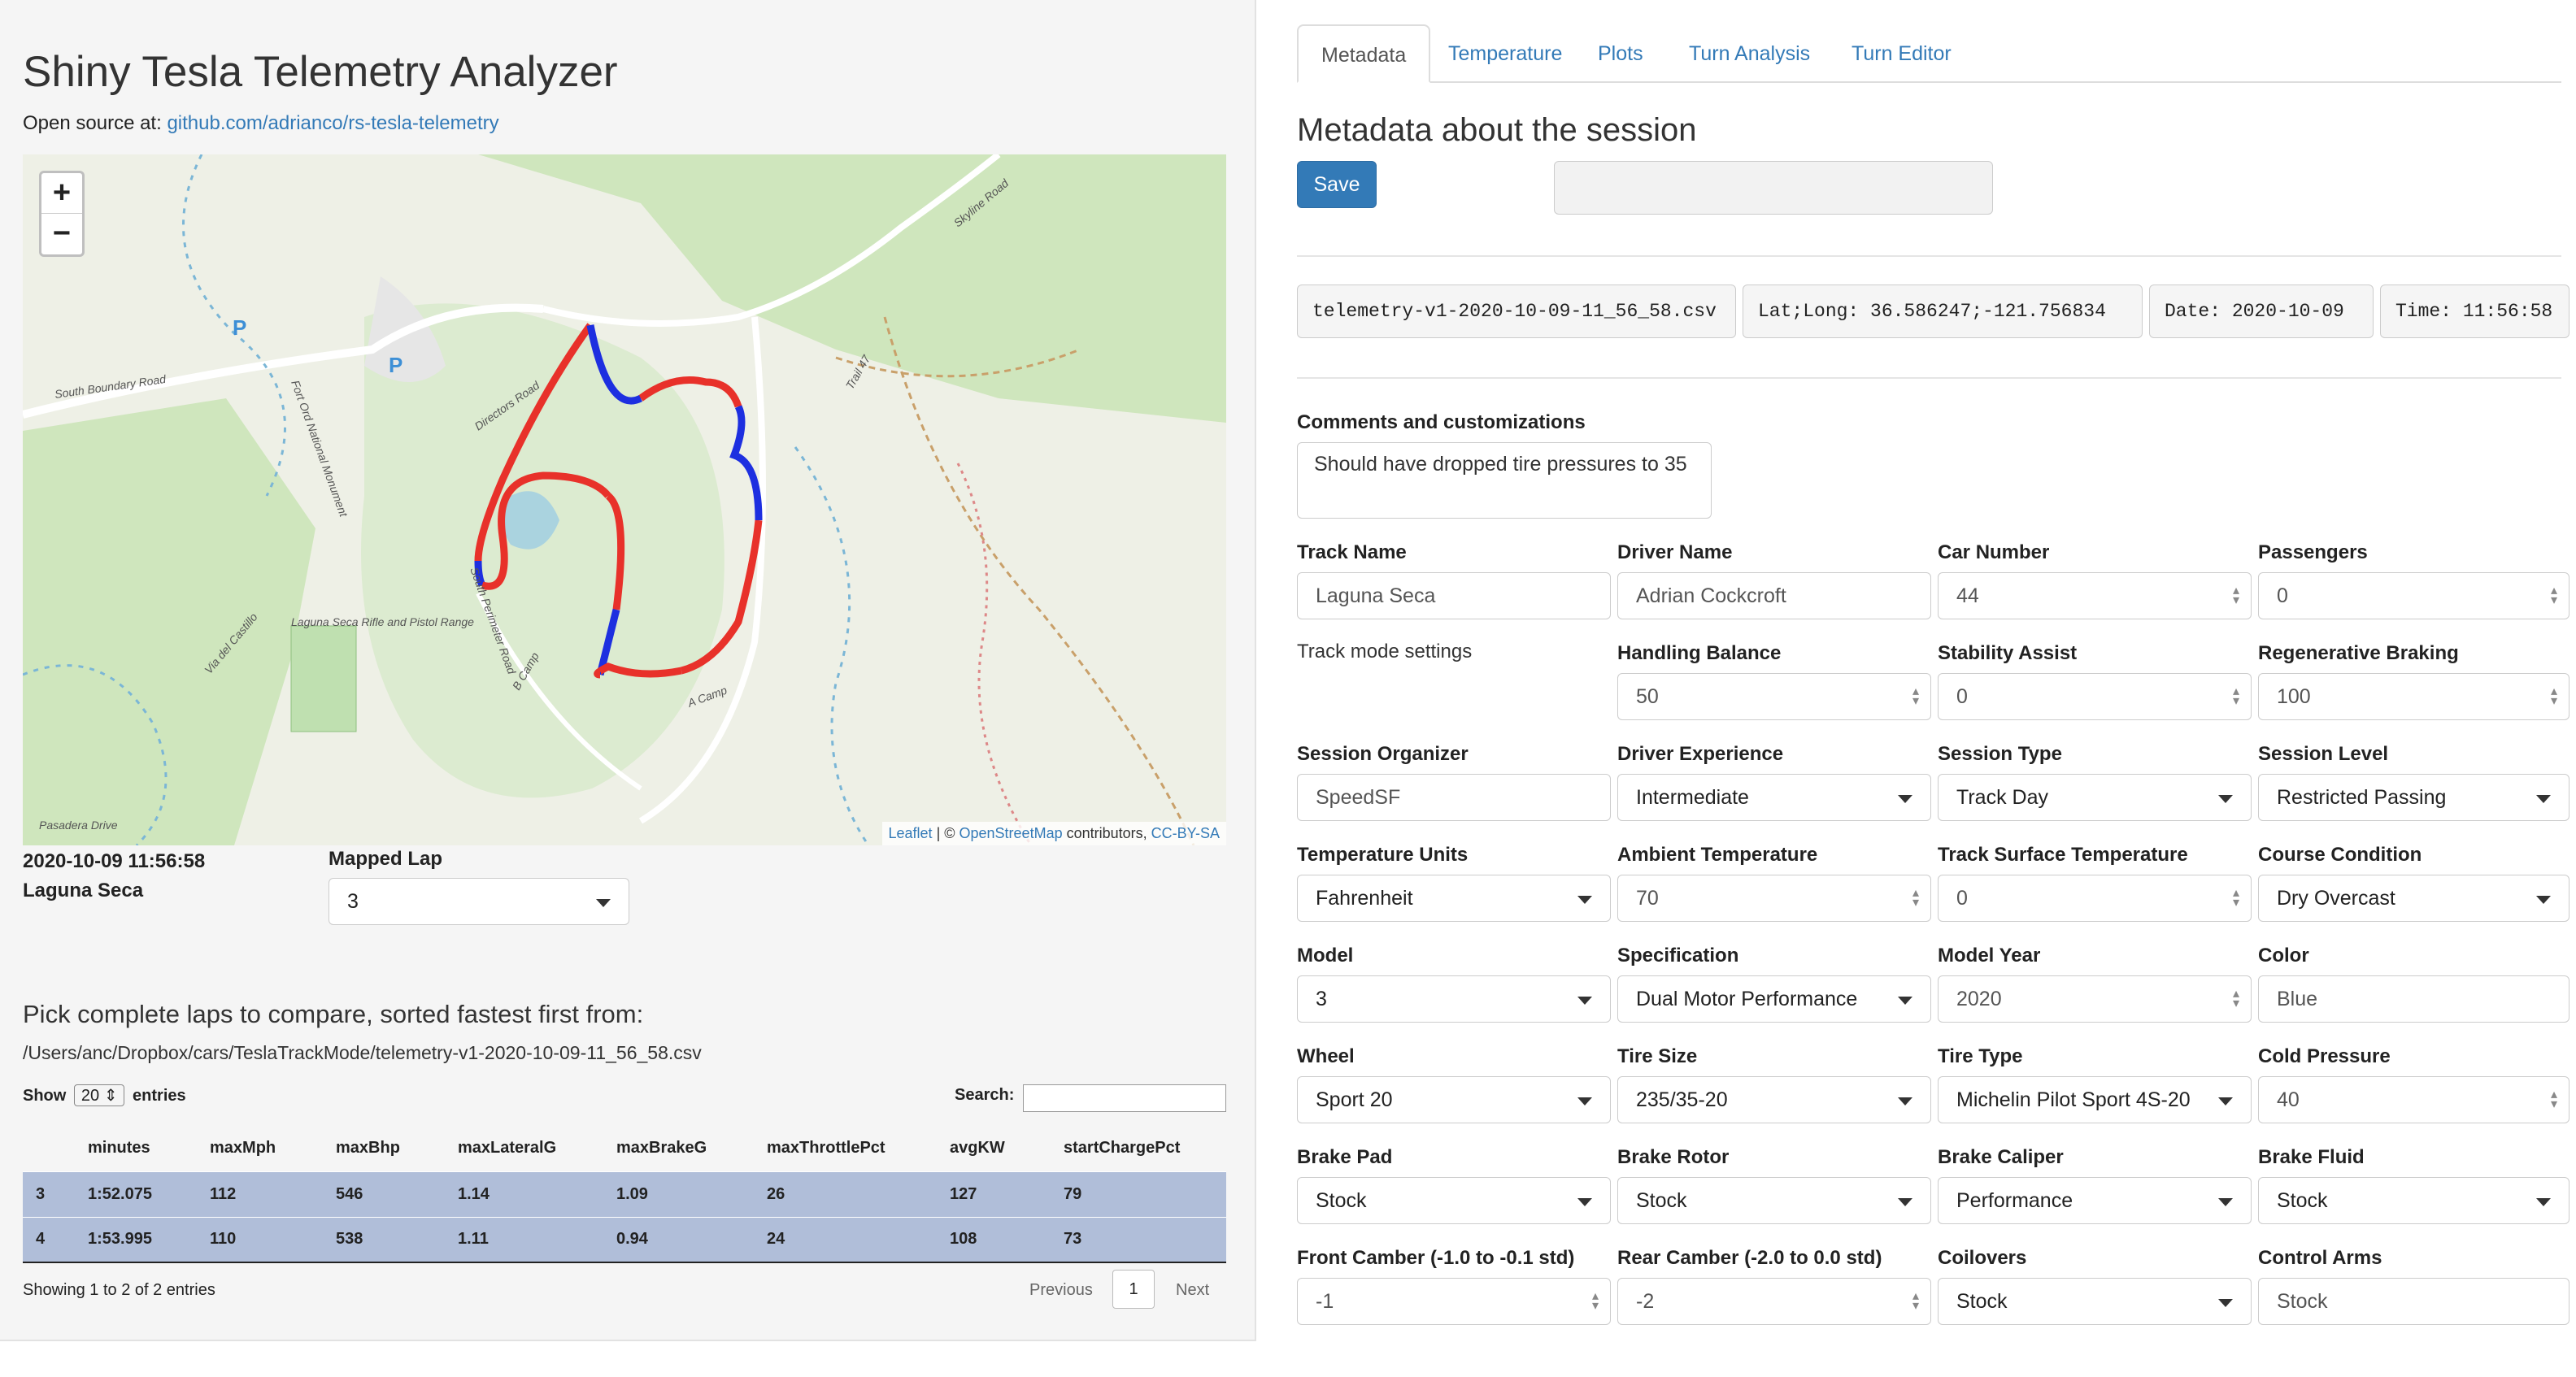 Image resolution: width=2576 pixels, height=1377 pixels. I want to click on column-header: maxBhp, so click(397, 1148).